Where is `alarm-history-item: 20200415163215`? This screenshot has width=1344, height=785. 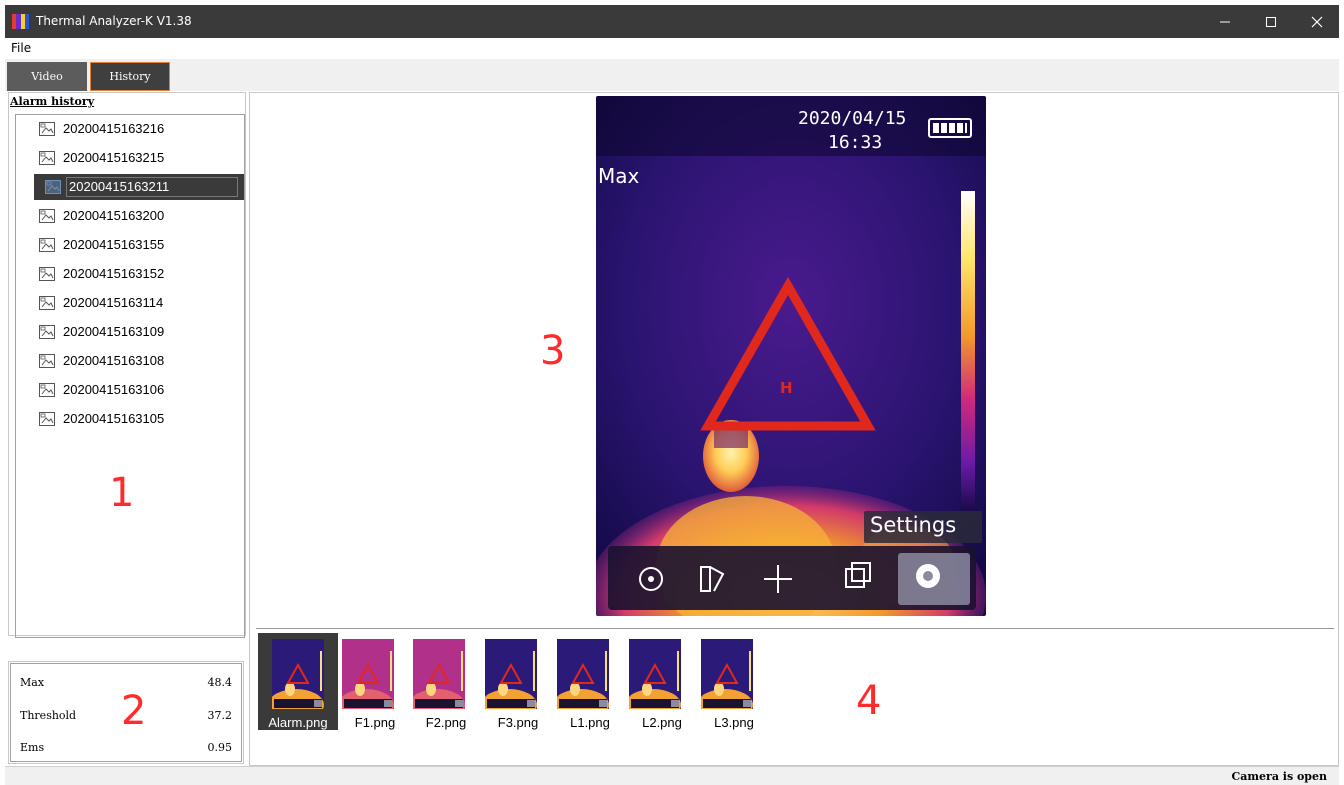 alarm-history-item: 20200415163215 is located at coordinates (130, 158).